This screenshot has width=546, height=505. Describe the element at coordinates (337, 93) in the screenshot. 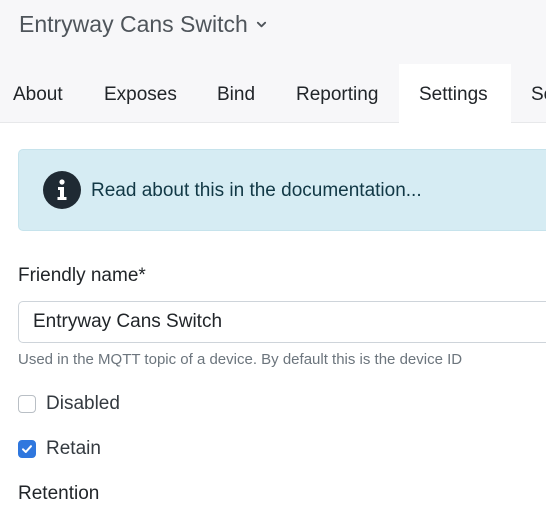

I see `tab-reporting: Reporting` at that location.